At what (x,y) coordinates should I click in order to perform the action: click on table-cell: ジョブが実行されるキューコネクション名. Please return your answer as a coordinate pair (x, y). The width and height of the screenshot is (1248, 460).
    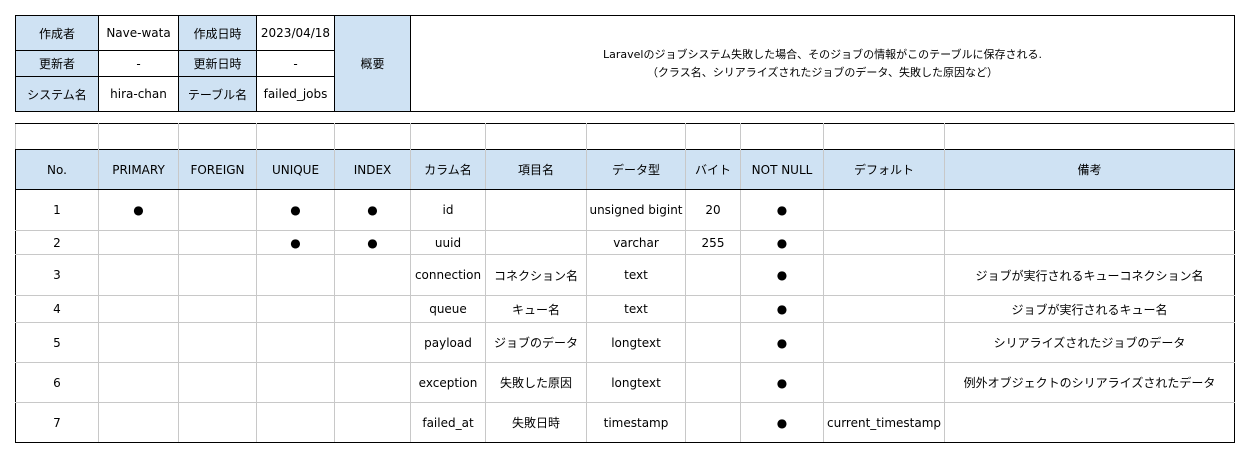
    Looking at the image, I should click on (1089, 275).